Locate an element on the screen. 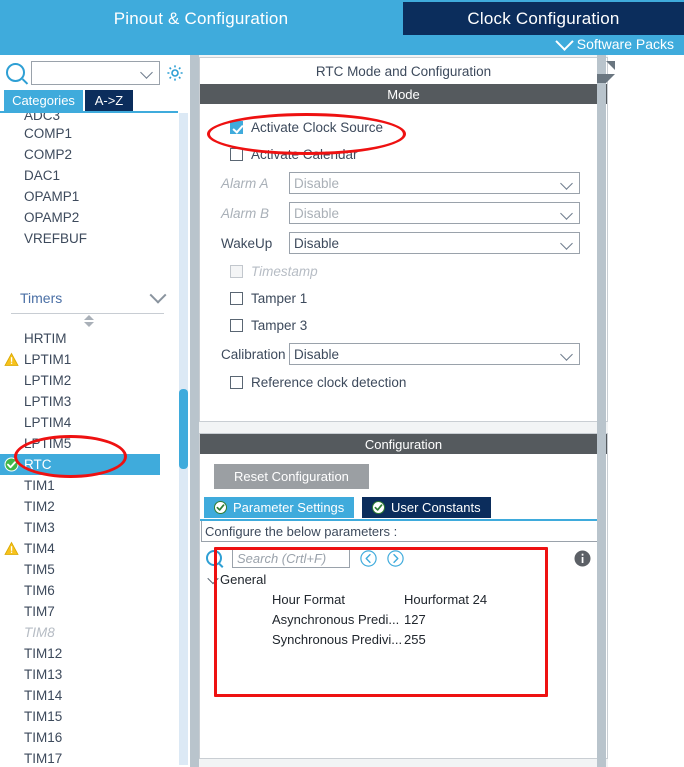 The height and width of the screenshot is (767, 684). tab-clock-configuration-label: Clock Configuration is located at coordinates (543, 18).